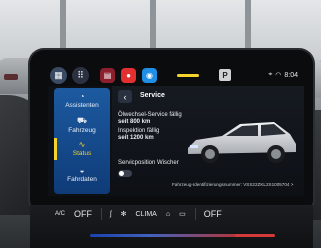 This screenshot has height=248, width=321. Describe the element at coordinates (242, 142) in the screenshot. I see `car-image` at that location.